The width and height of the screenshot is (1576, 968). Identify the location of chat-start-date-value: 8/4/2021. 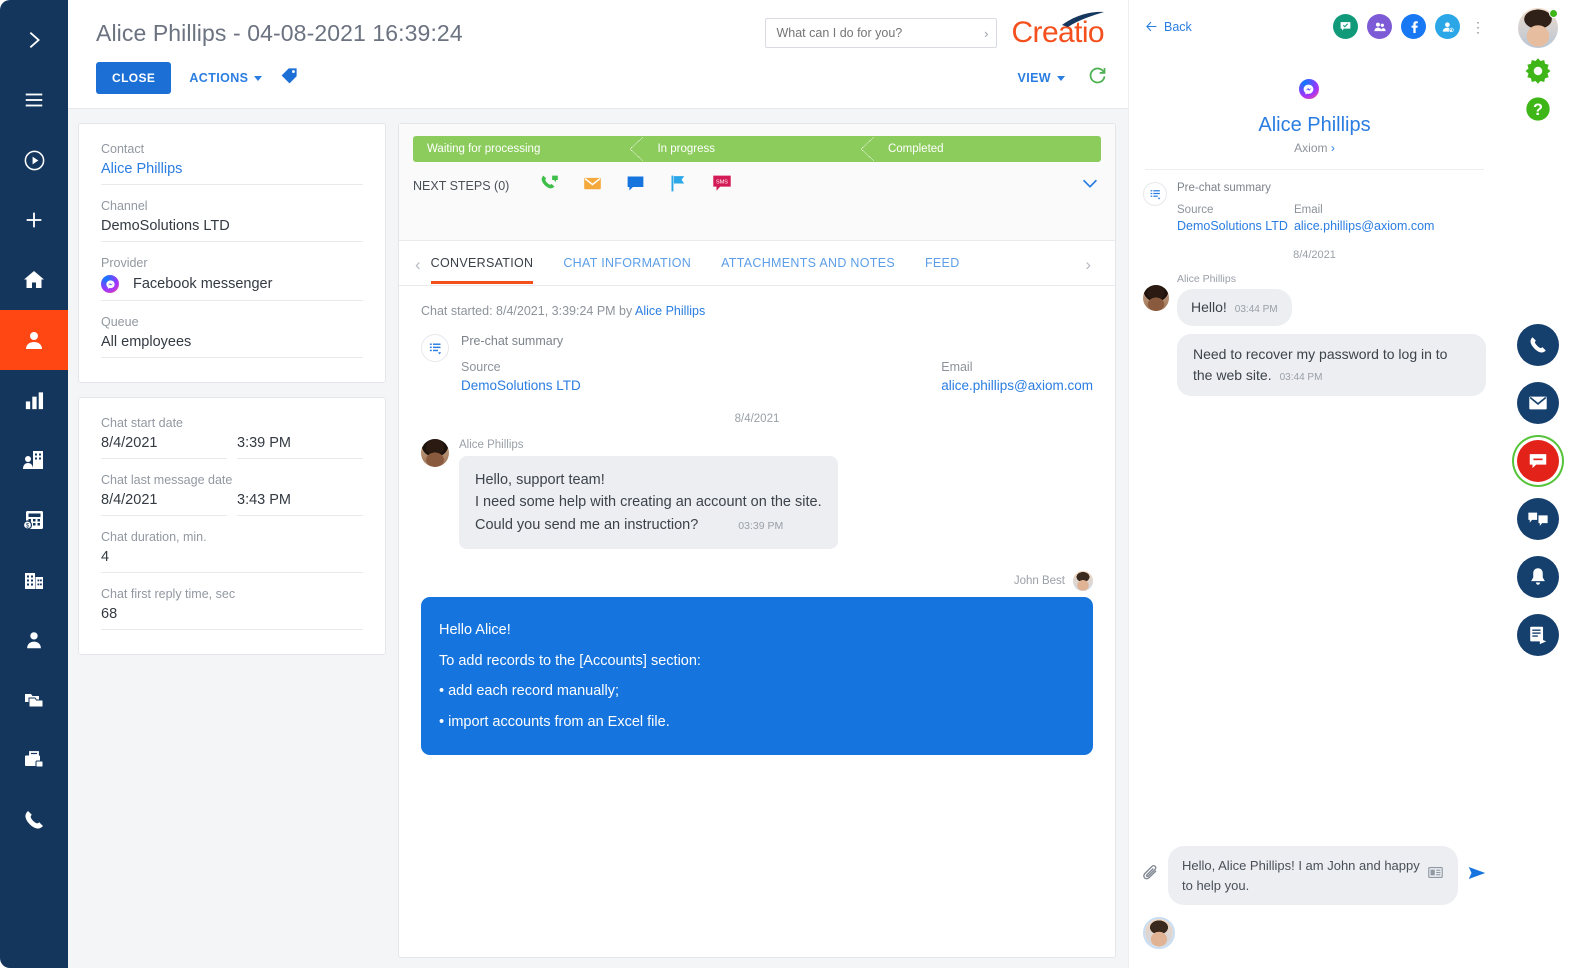
(164, 447).